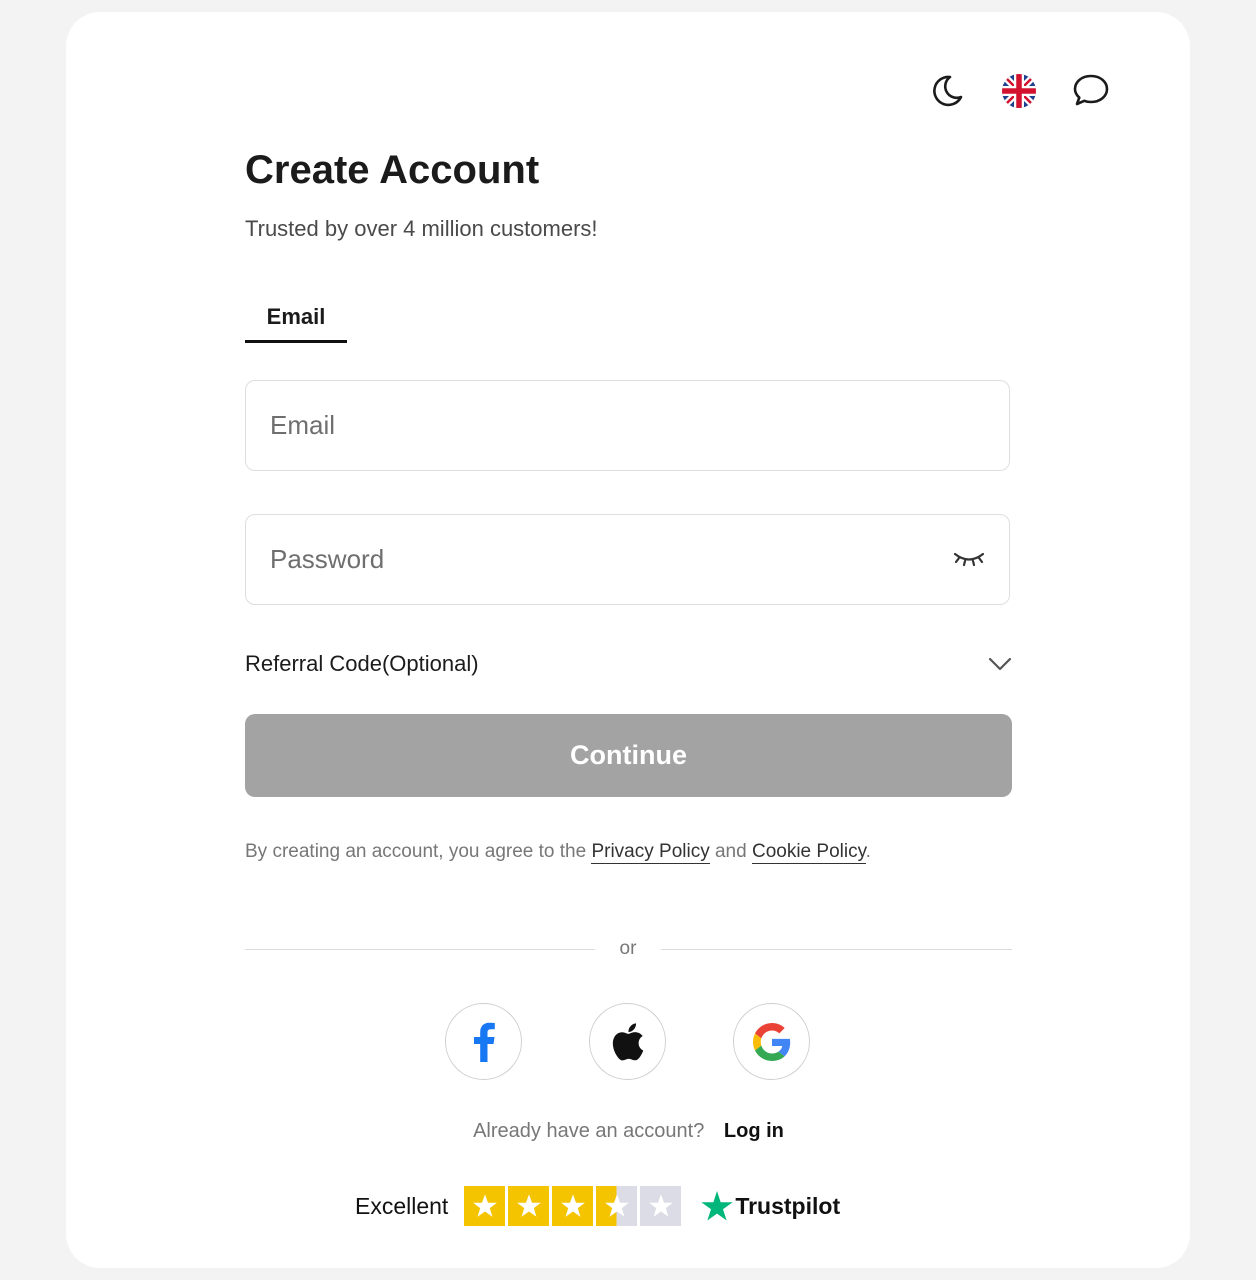 The height and width of the screenshot is (1280, 1256). Describe the element at coordinates (402, 1205) in the screenshot. I see `trustpilot-rating-label: Excellent` at that location.